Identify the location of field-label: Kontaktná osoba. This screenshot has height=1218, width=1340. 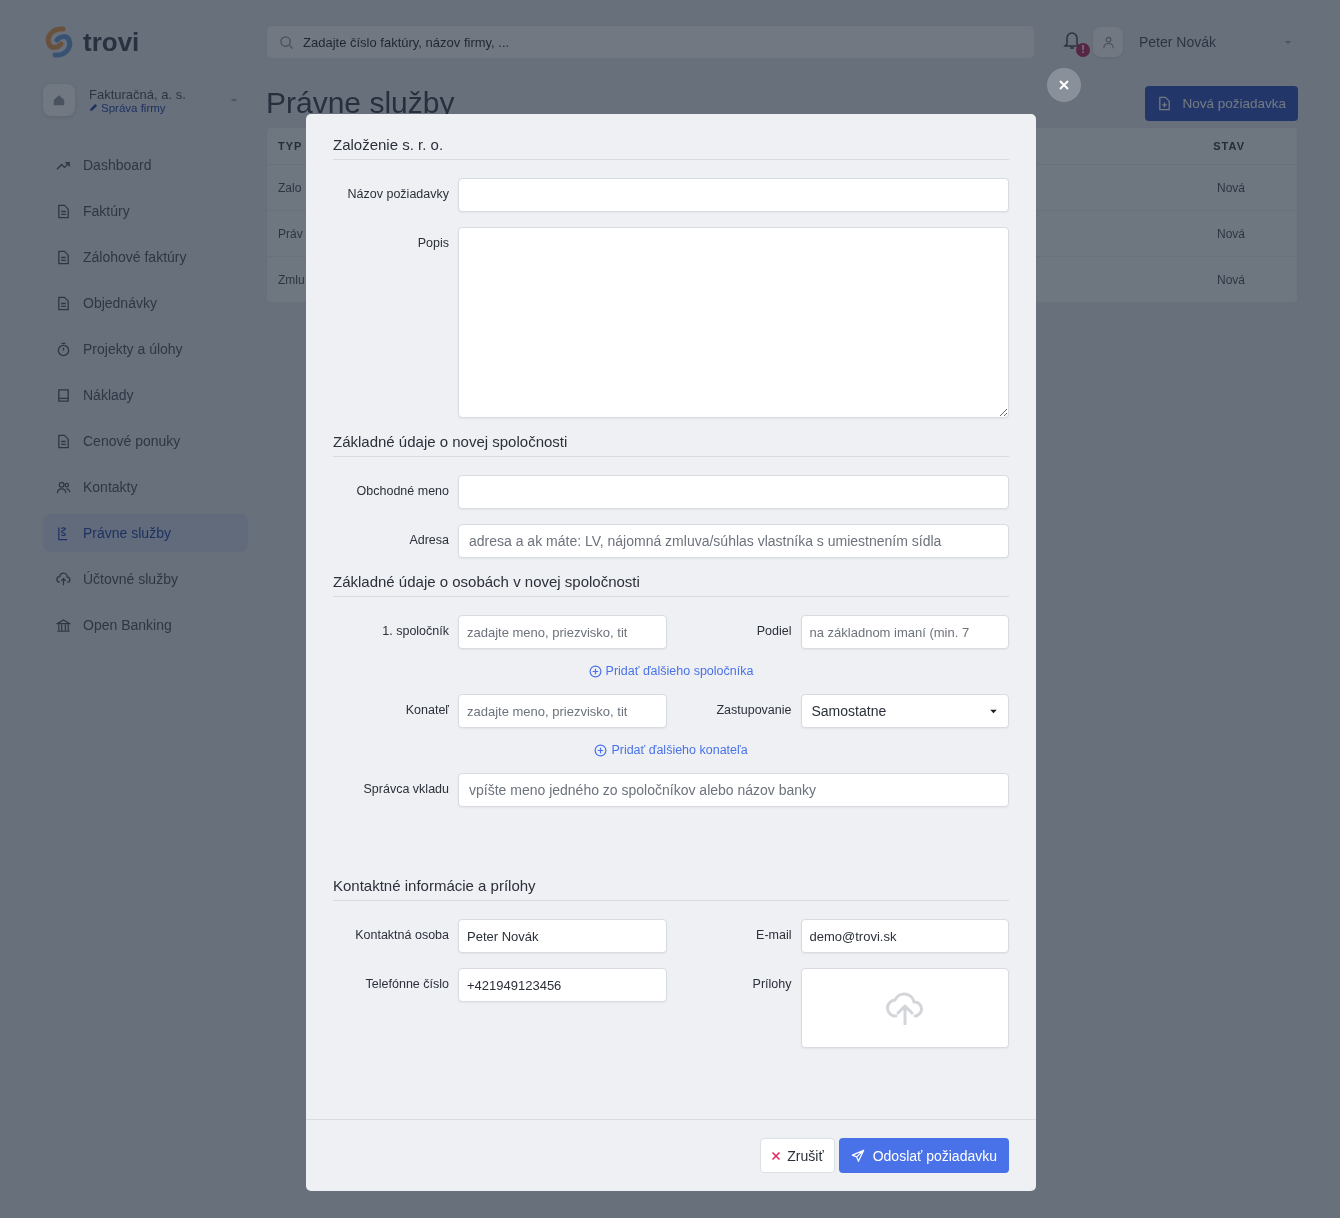
(401, 934).